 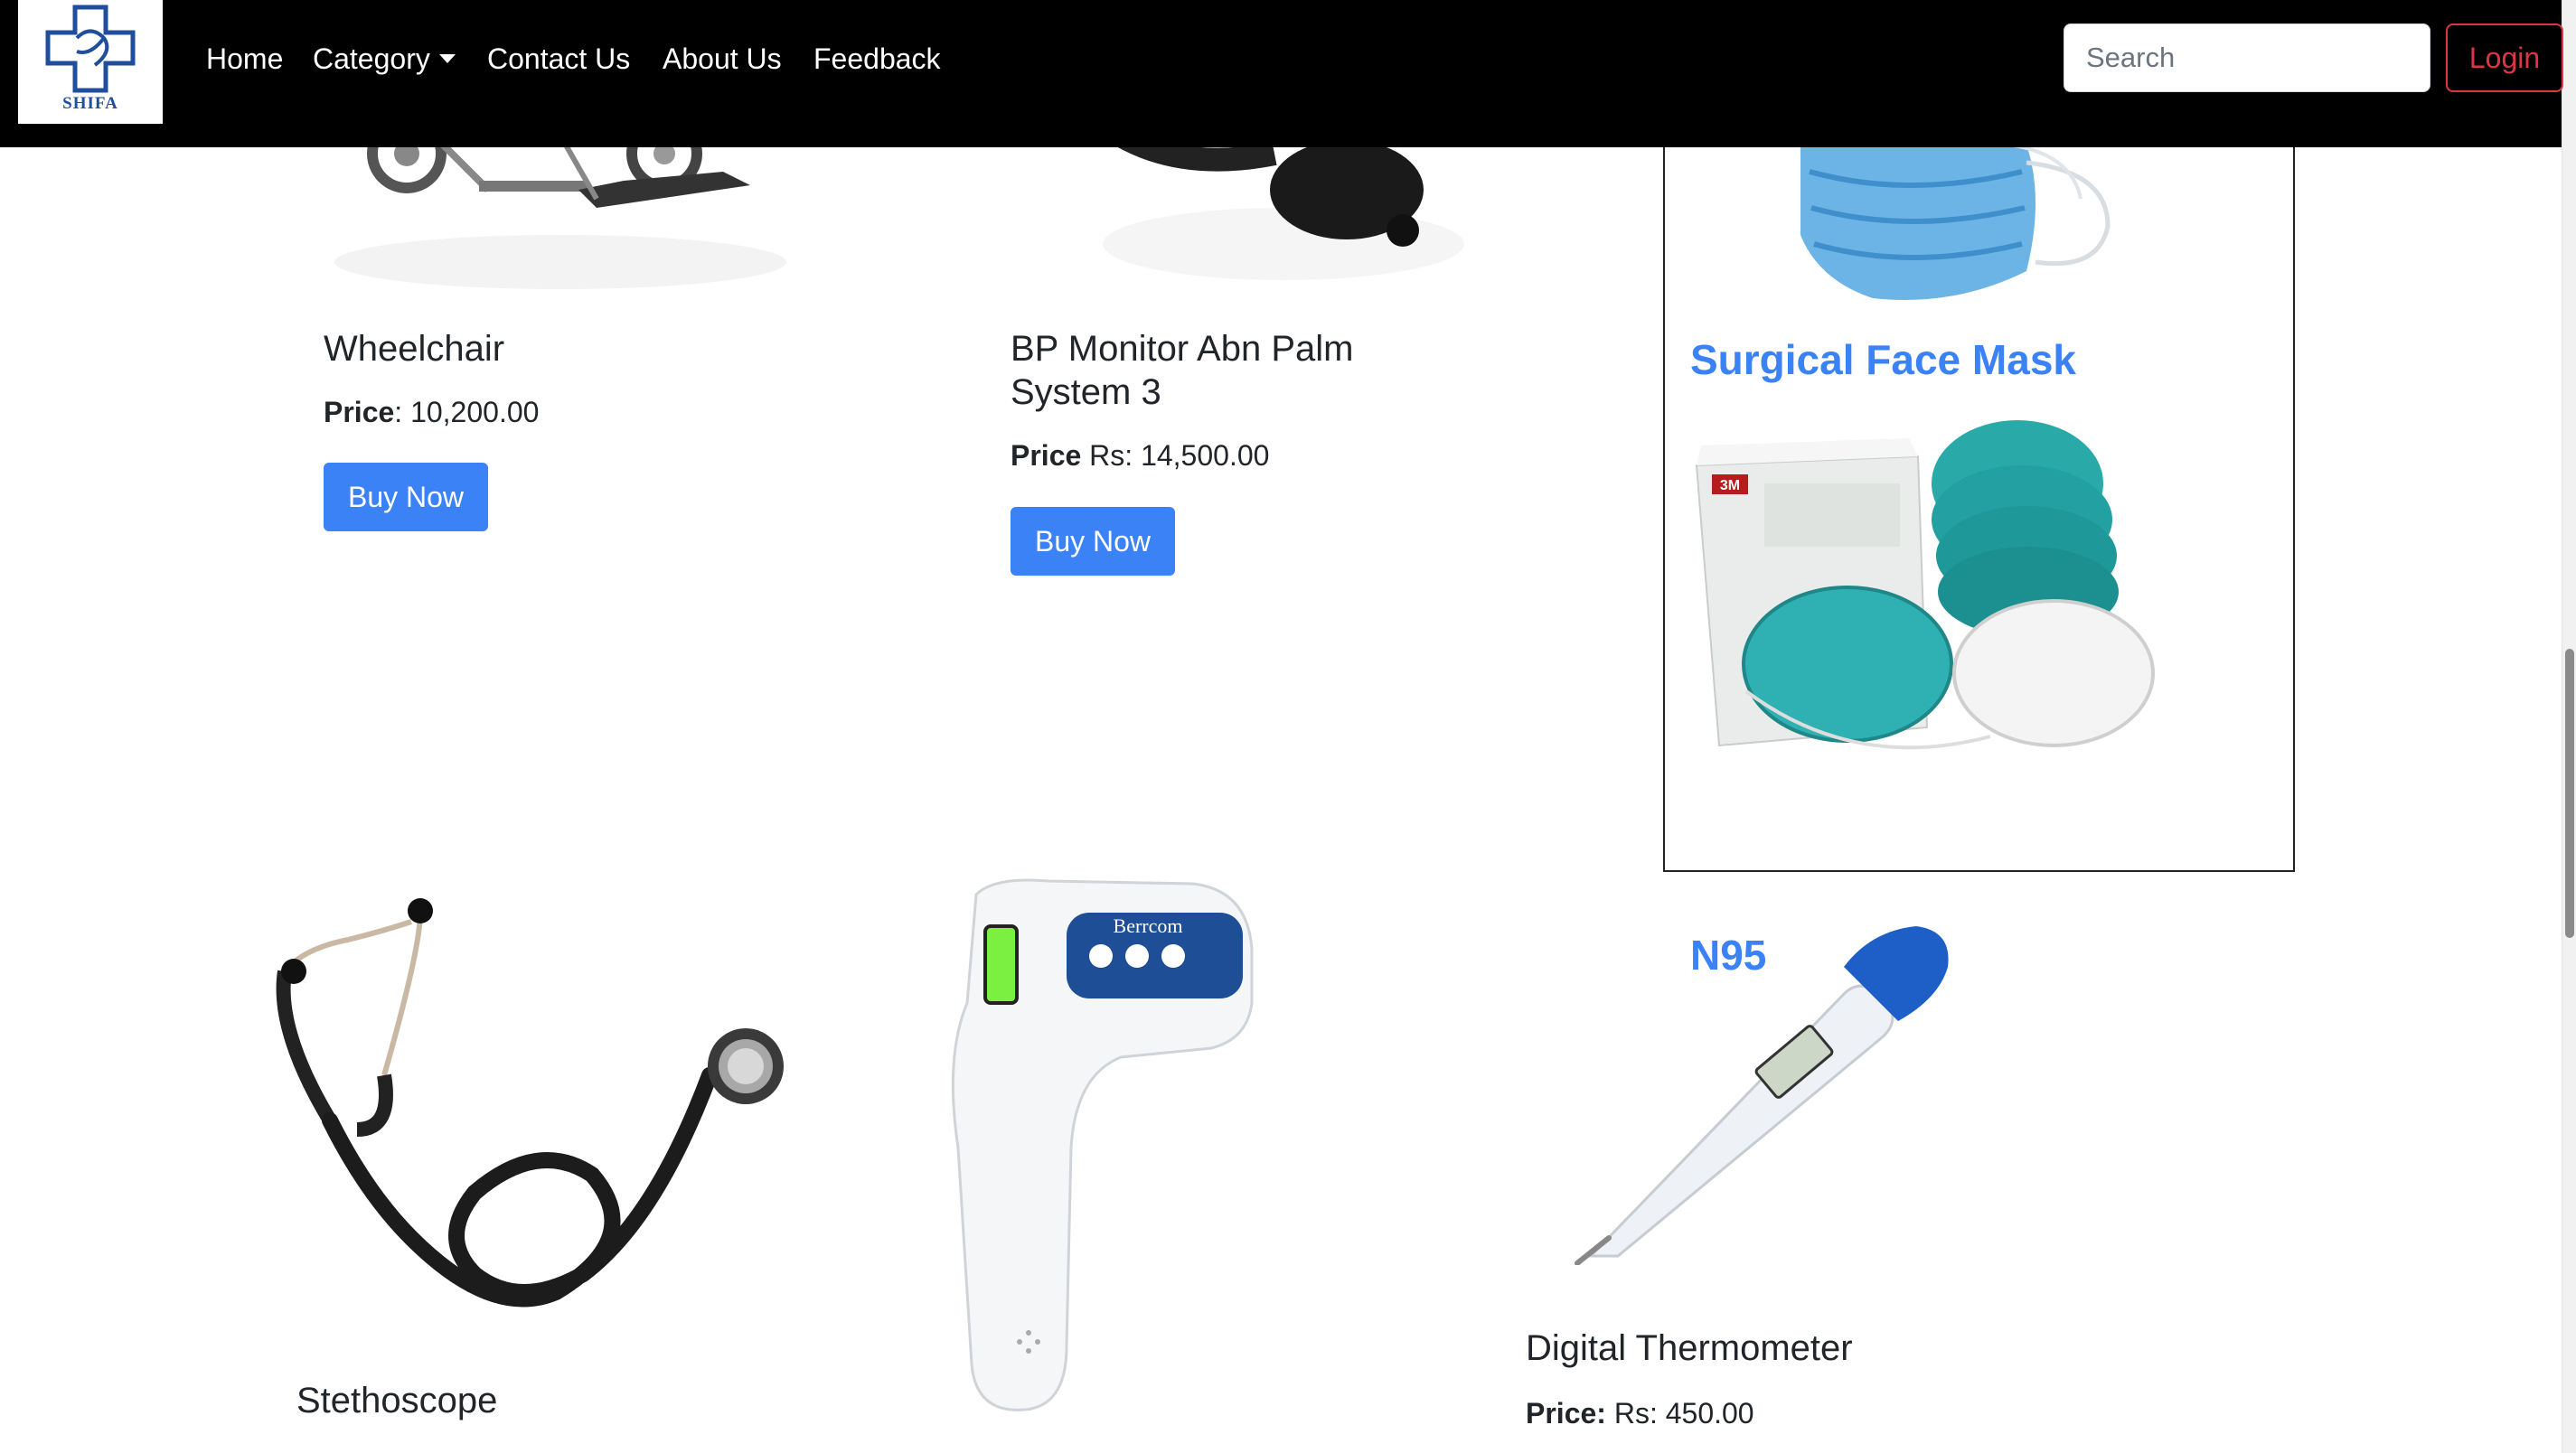 I want to click on brand-logo: SHIFA, so click(x=90, y=62).